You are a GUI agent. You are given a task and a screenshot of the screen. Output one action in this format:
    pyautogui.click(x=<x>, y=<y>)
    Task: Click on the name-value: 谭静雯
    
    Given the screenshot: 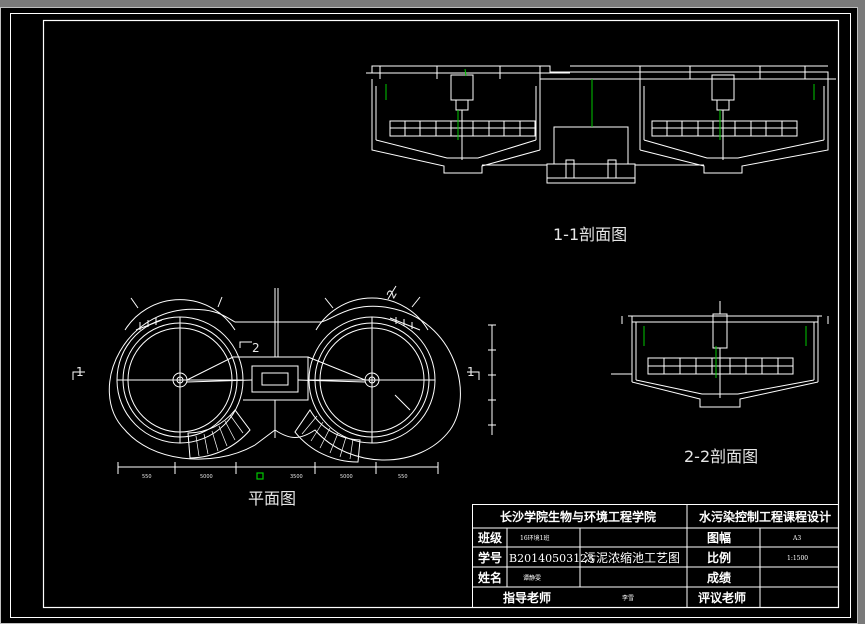 What is the action you would take?
    pyautogui.click(x=532, y=578)
    